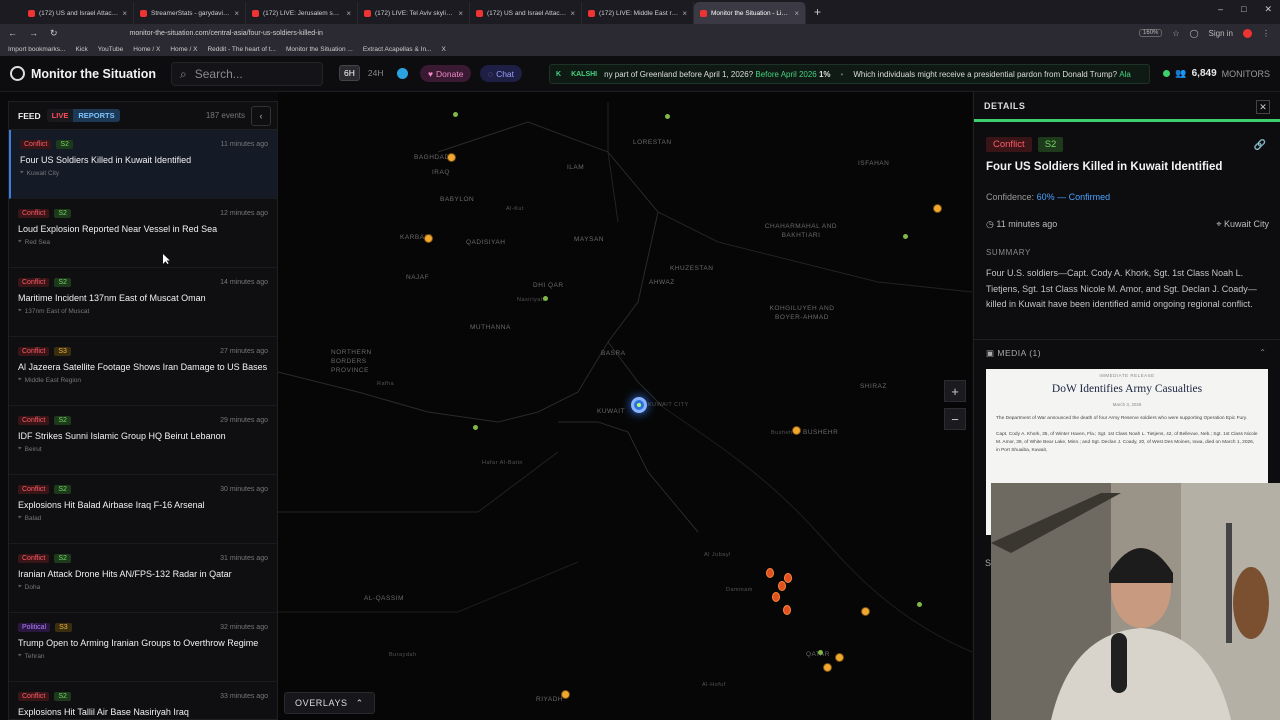  I want to click on link-icon: 🔗, so click(1260, 145).